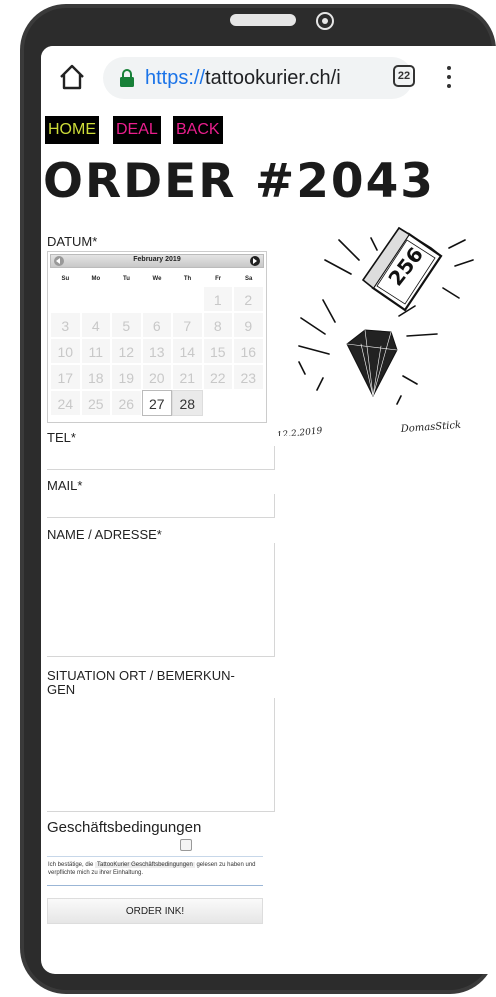 The height and width of the screenshot is (997, 496). Describe the element at coordinates (65, 325) in the screenshot. I see `calendar-day: 3` at that location.